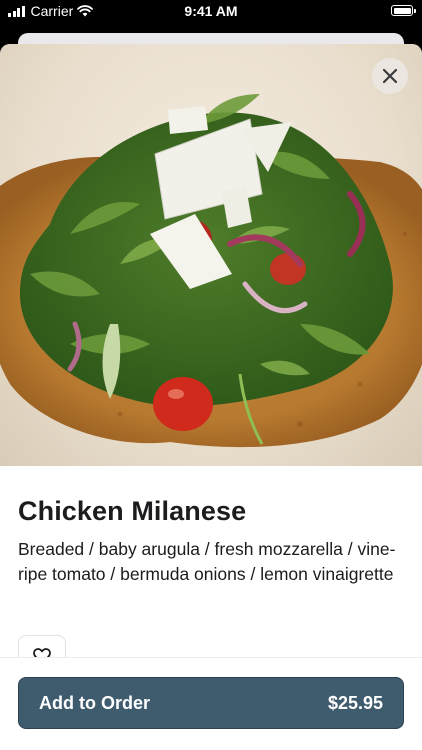 The height and width of the screenshot is (750, 422). I want to click on battery-icon, so click(403, 10).